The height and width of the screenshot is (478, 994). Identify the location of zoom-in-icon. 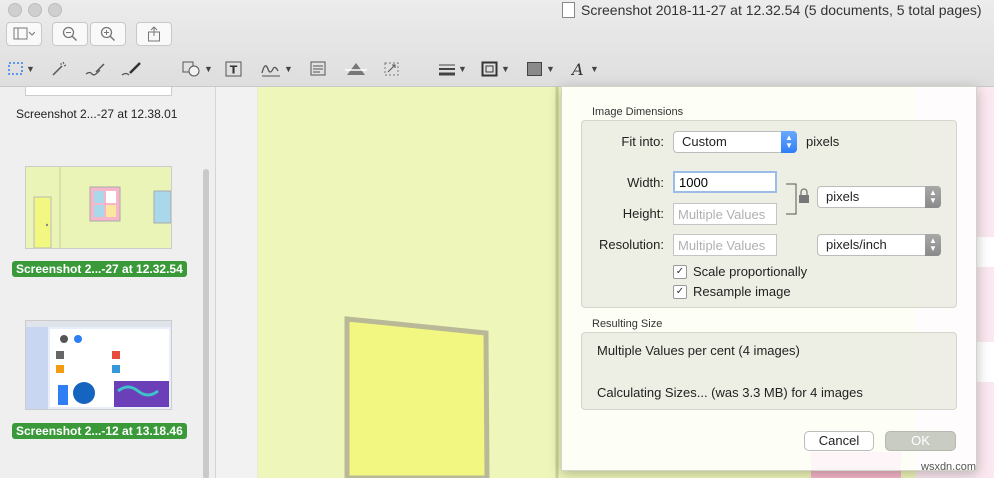
(108, 34).